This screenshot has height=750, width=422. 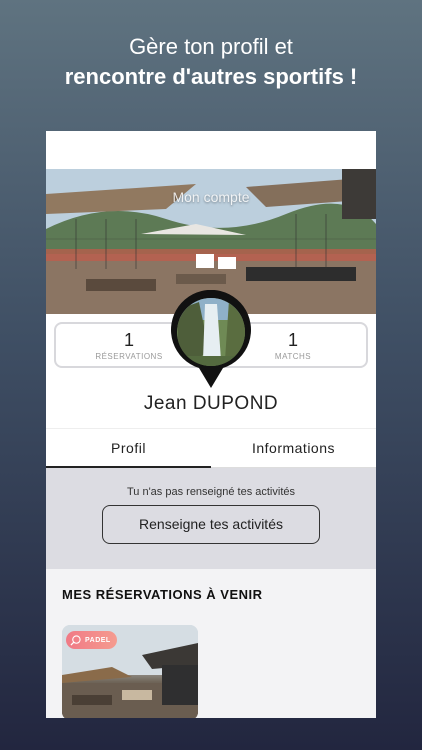 I want to click on stats-bar: 1 RÉSERVATIONS 1 MATCHS, so click(x=211, y=339).